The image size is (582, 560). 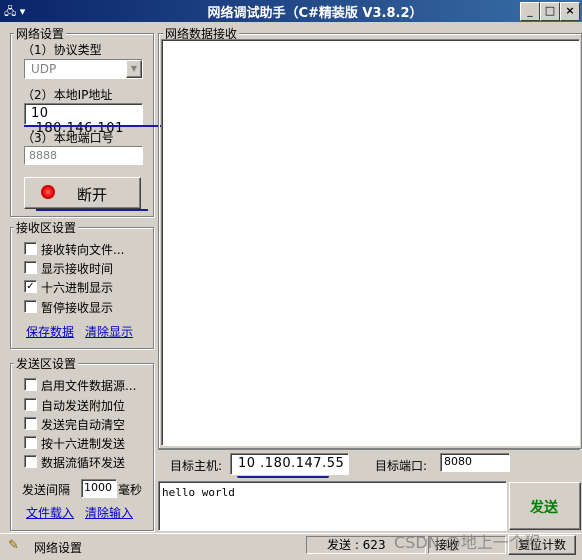 What do you see at coordinates (50, 512) in the screenshot?
I see `file-load-link: 文件载入` at bounding box center [50, 512].